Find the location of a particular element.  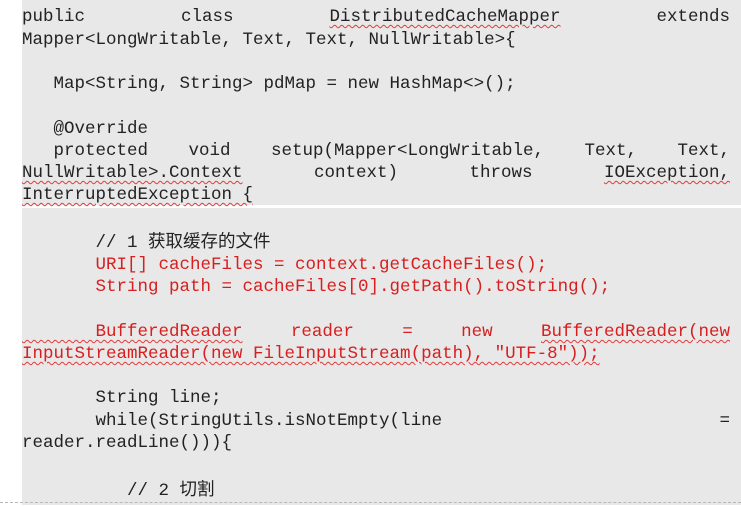

var-reader: reader is located at coordinates (322, 332).